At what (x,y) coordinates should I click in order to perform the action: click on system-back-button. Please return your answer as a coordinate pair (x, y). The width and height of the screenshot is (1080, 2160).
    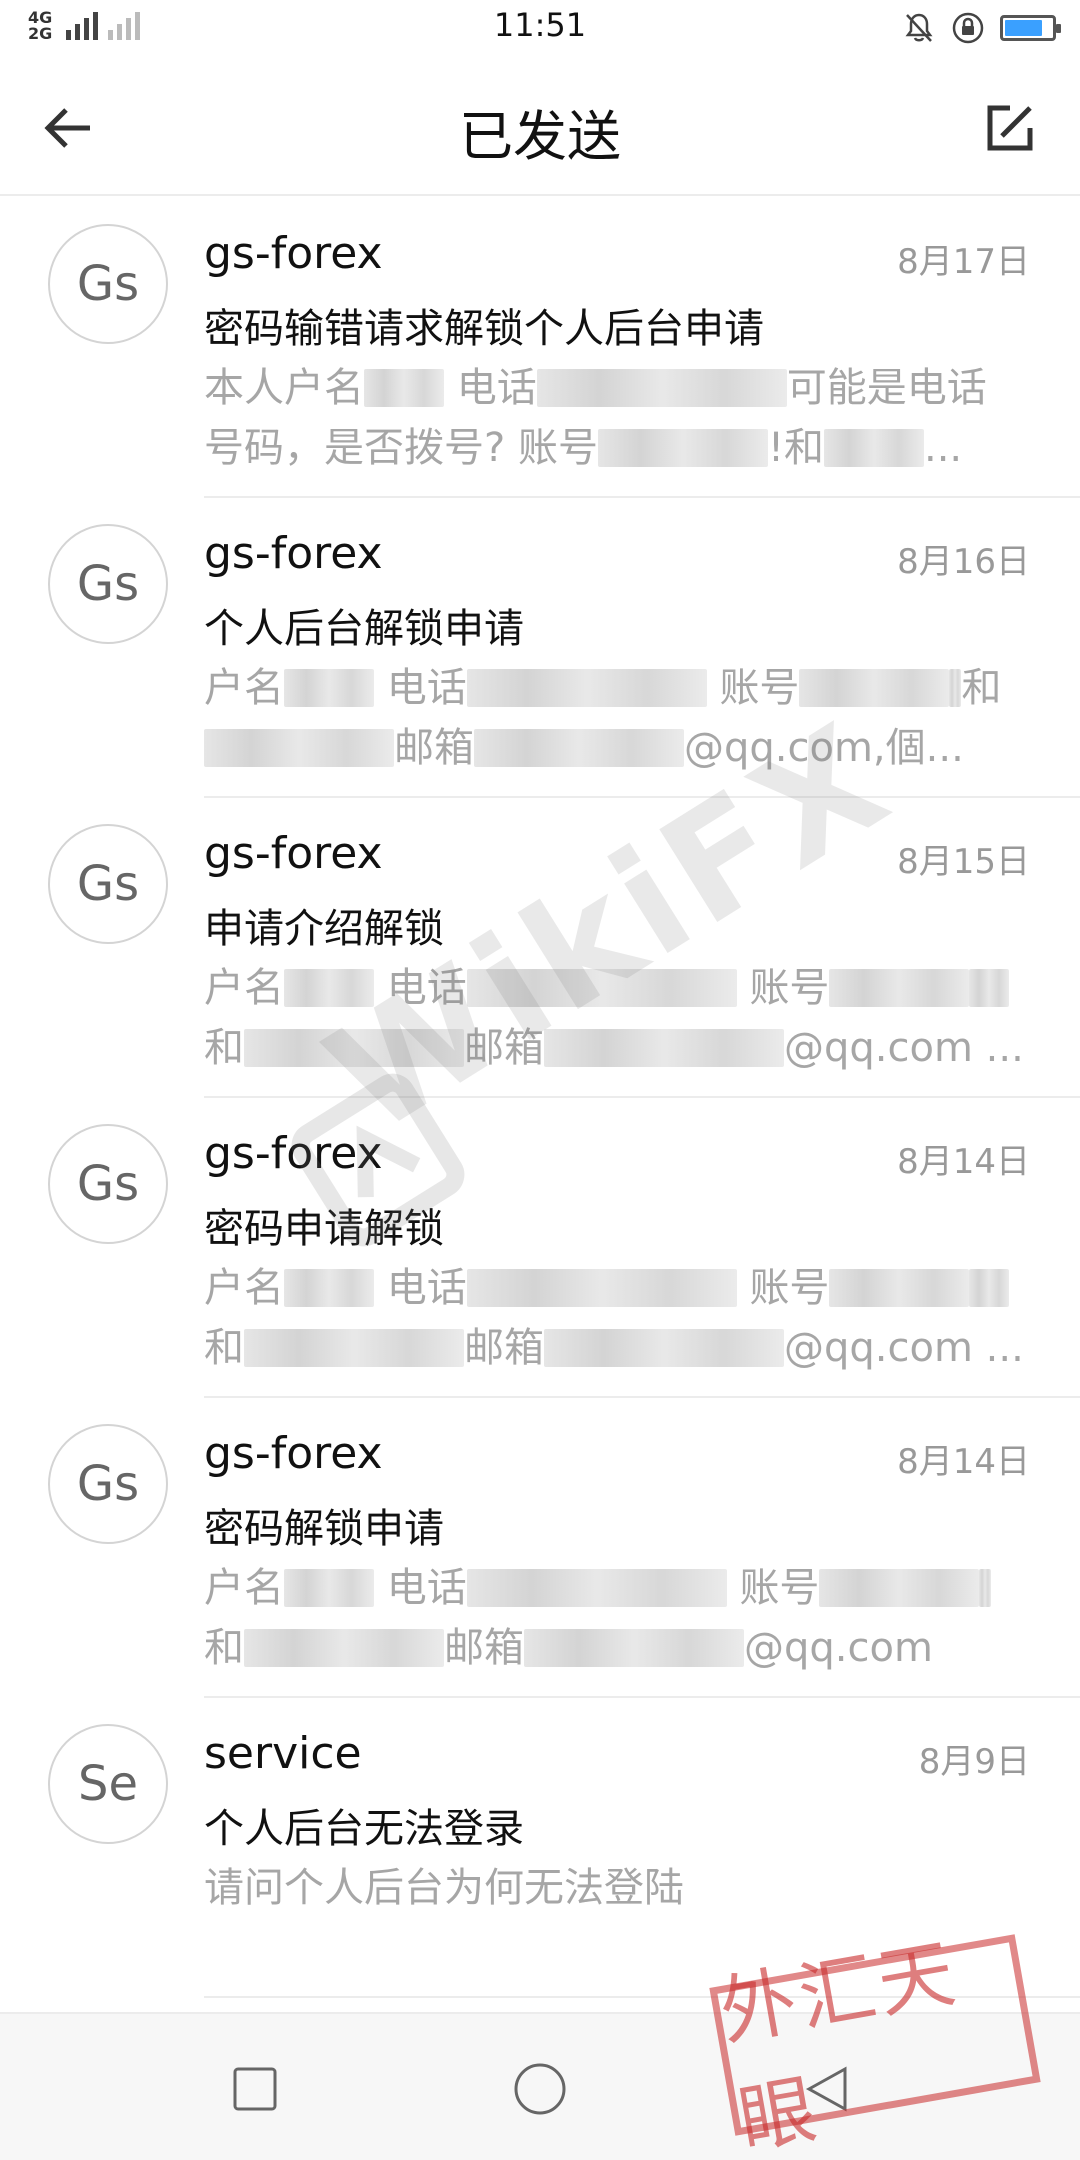
    Looking at the image, I should click on (827, 2089).